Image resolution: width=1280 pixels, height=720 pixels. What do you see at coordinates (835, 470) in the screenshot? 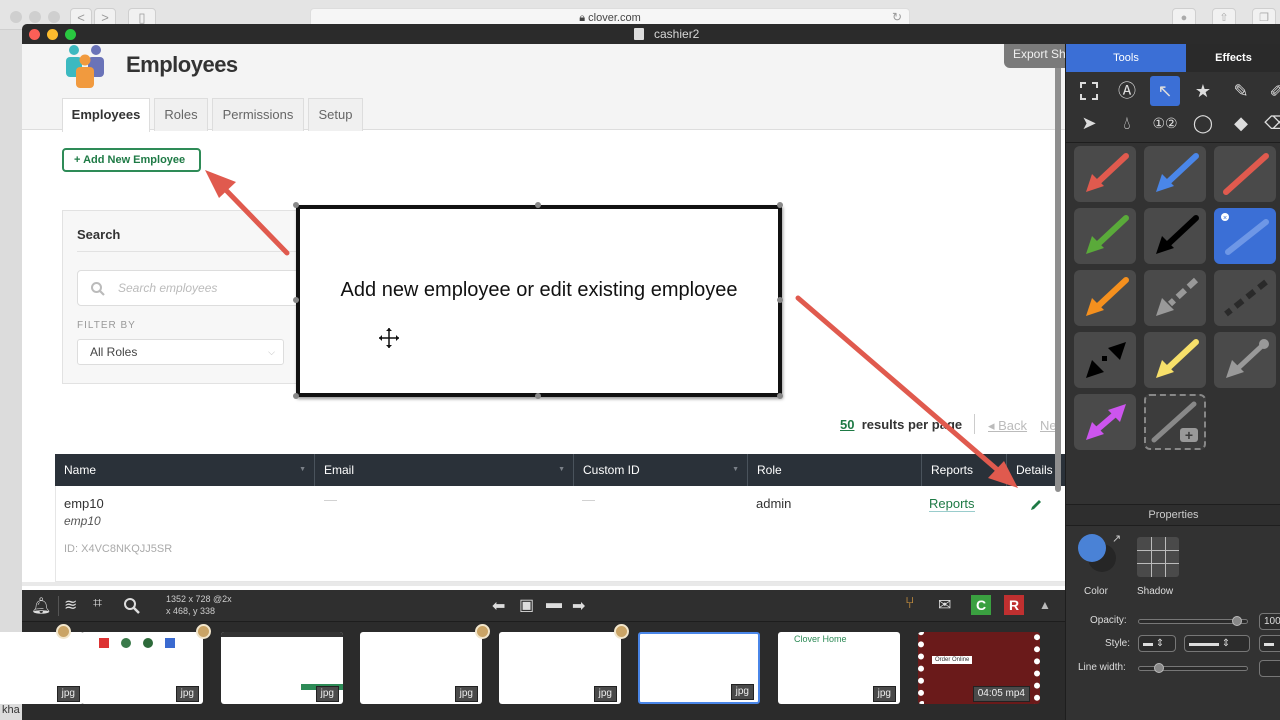
I see `column-header-role: Role` at bounding box center [835, 470].